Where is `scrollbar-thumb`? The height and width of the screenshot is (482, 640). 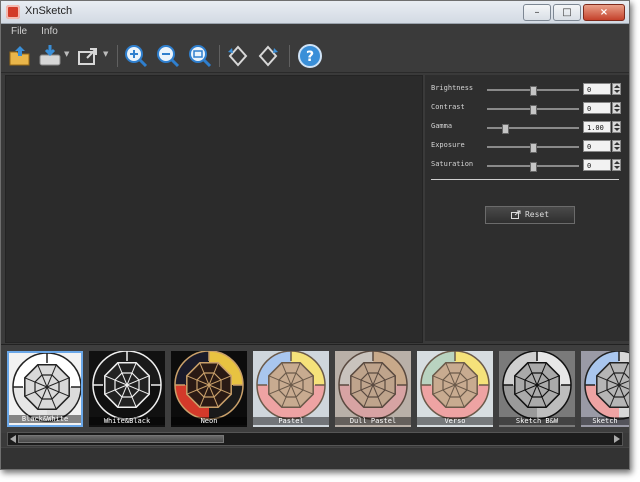
scrollbar-thumb is located at coordinates (121, 439).